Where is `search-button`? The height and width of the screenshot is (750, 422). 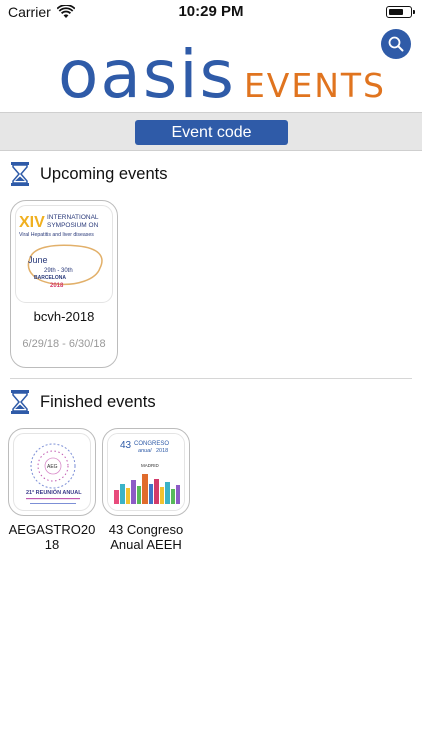 search-button is located at coordinates (396, 44).